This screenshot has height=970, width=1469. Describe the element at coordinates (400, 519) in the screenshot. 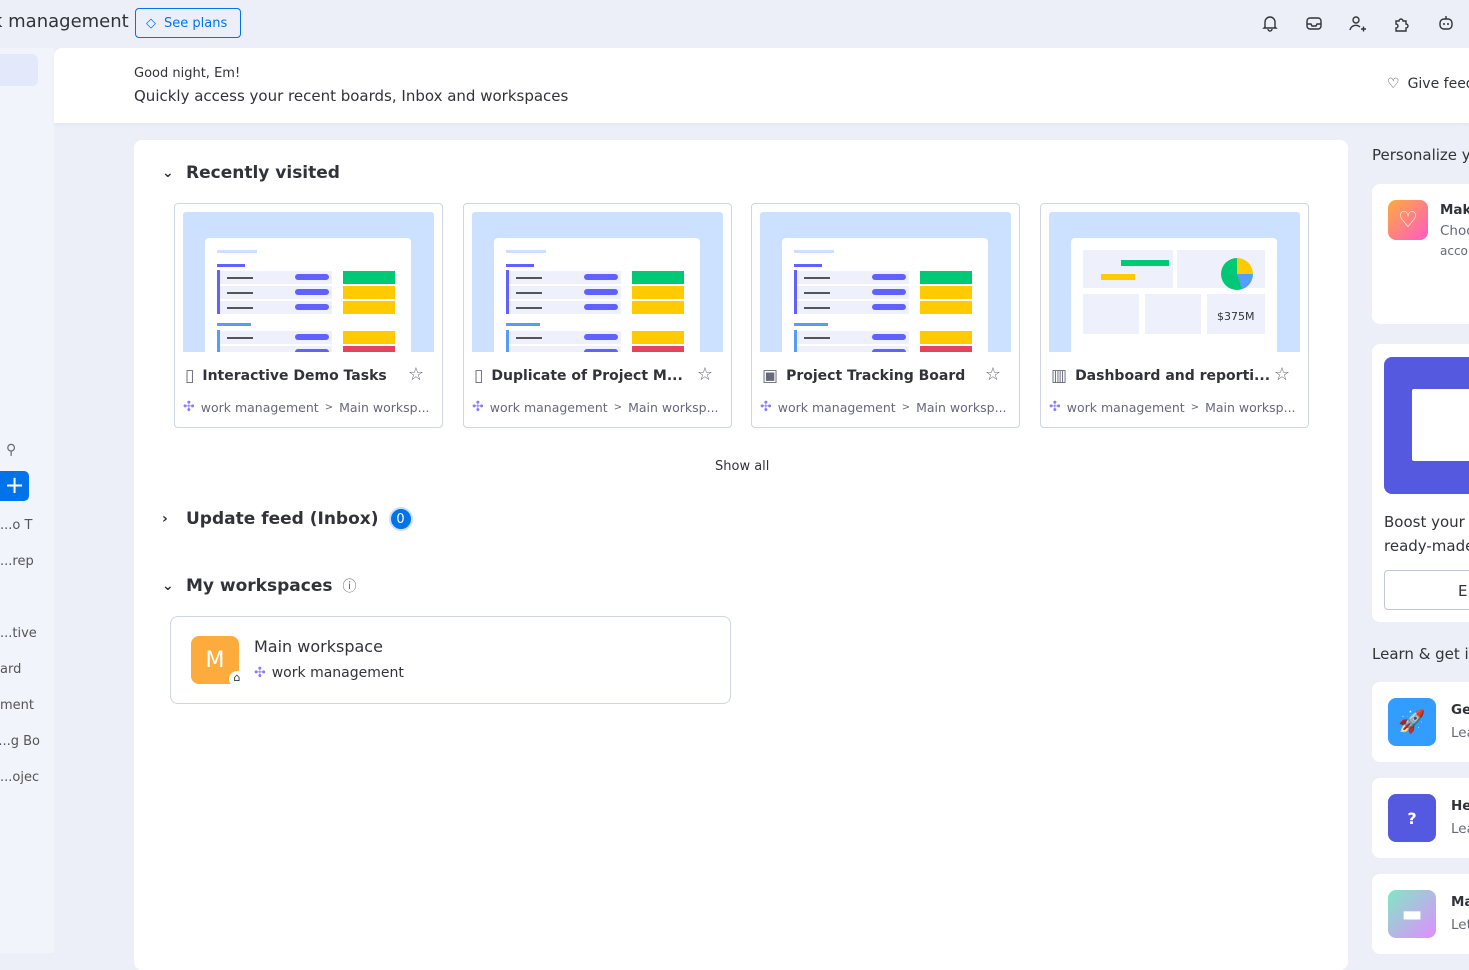

I see `inbox-count-badge: 0` at that location.